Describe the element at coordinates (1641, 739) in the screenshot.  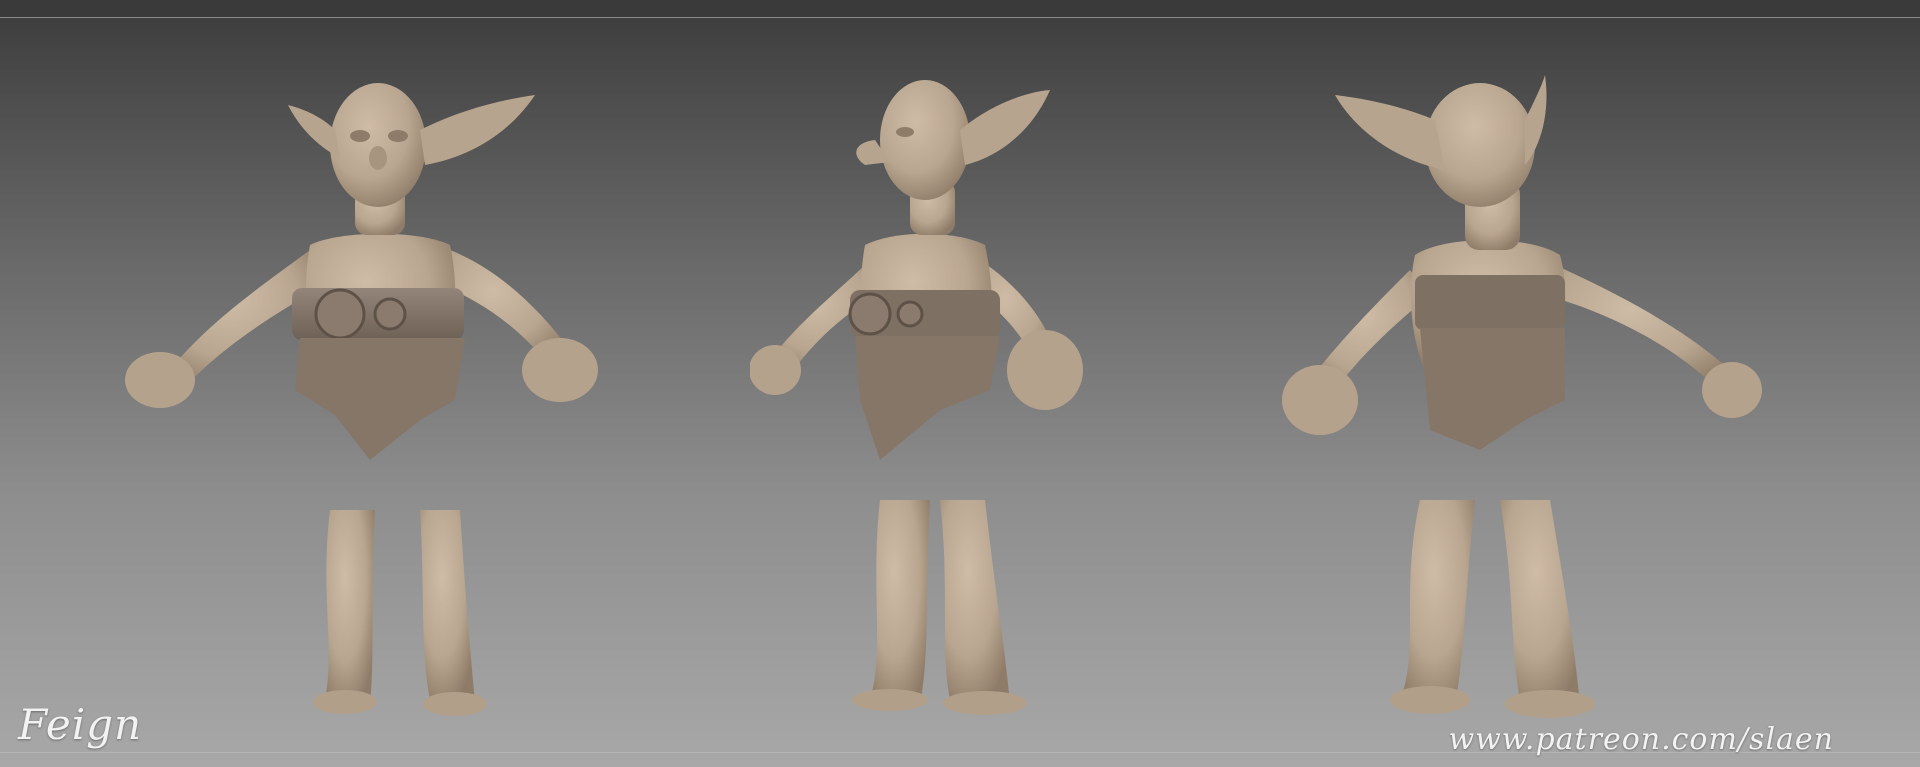
I see `patreon-url: www.patreon.com/slaen` at that location.